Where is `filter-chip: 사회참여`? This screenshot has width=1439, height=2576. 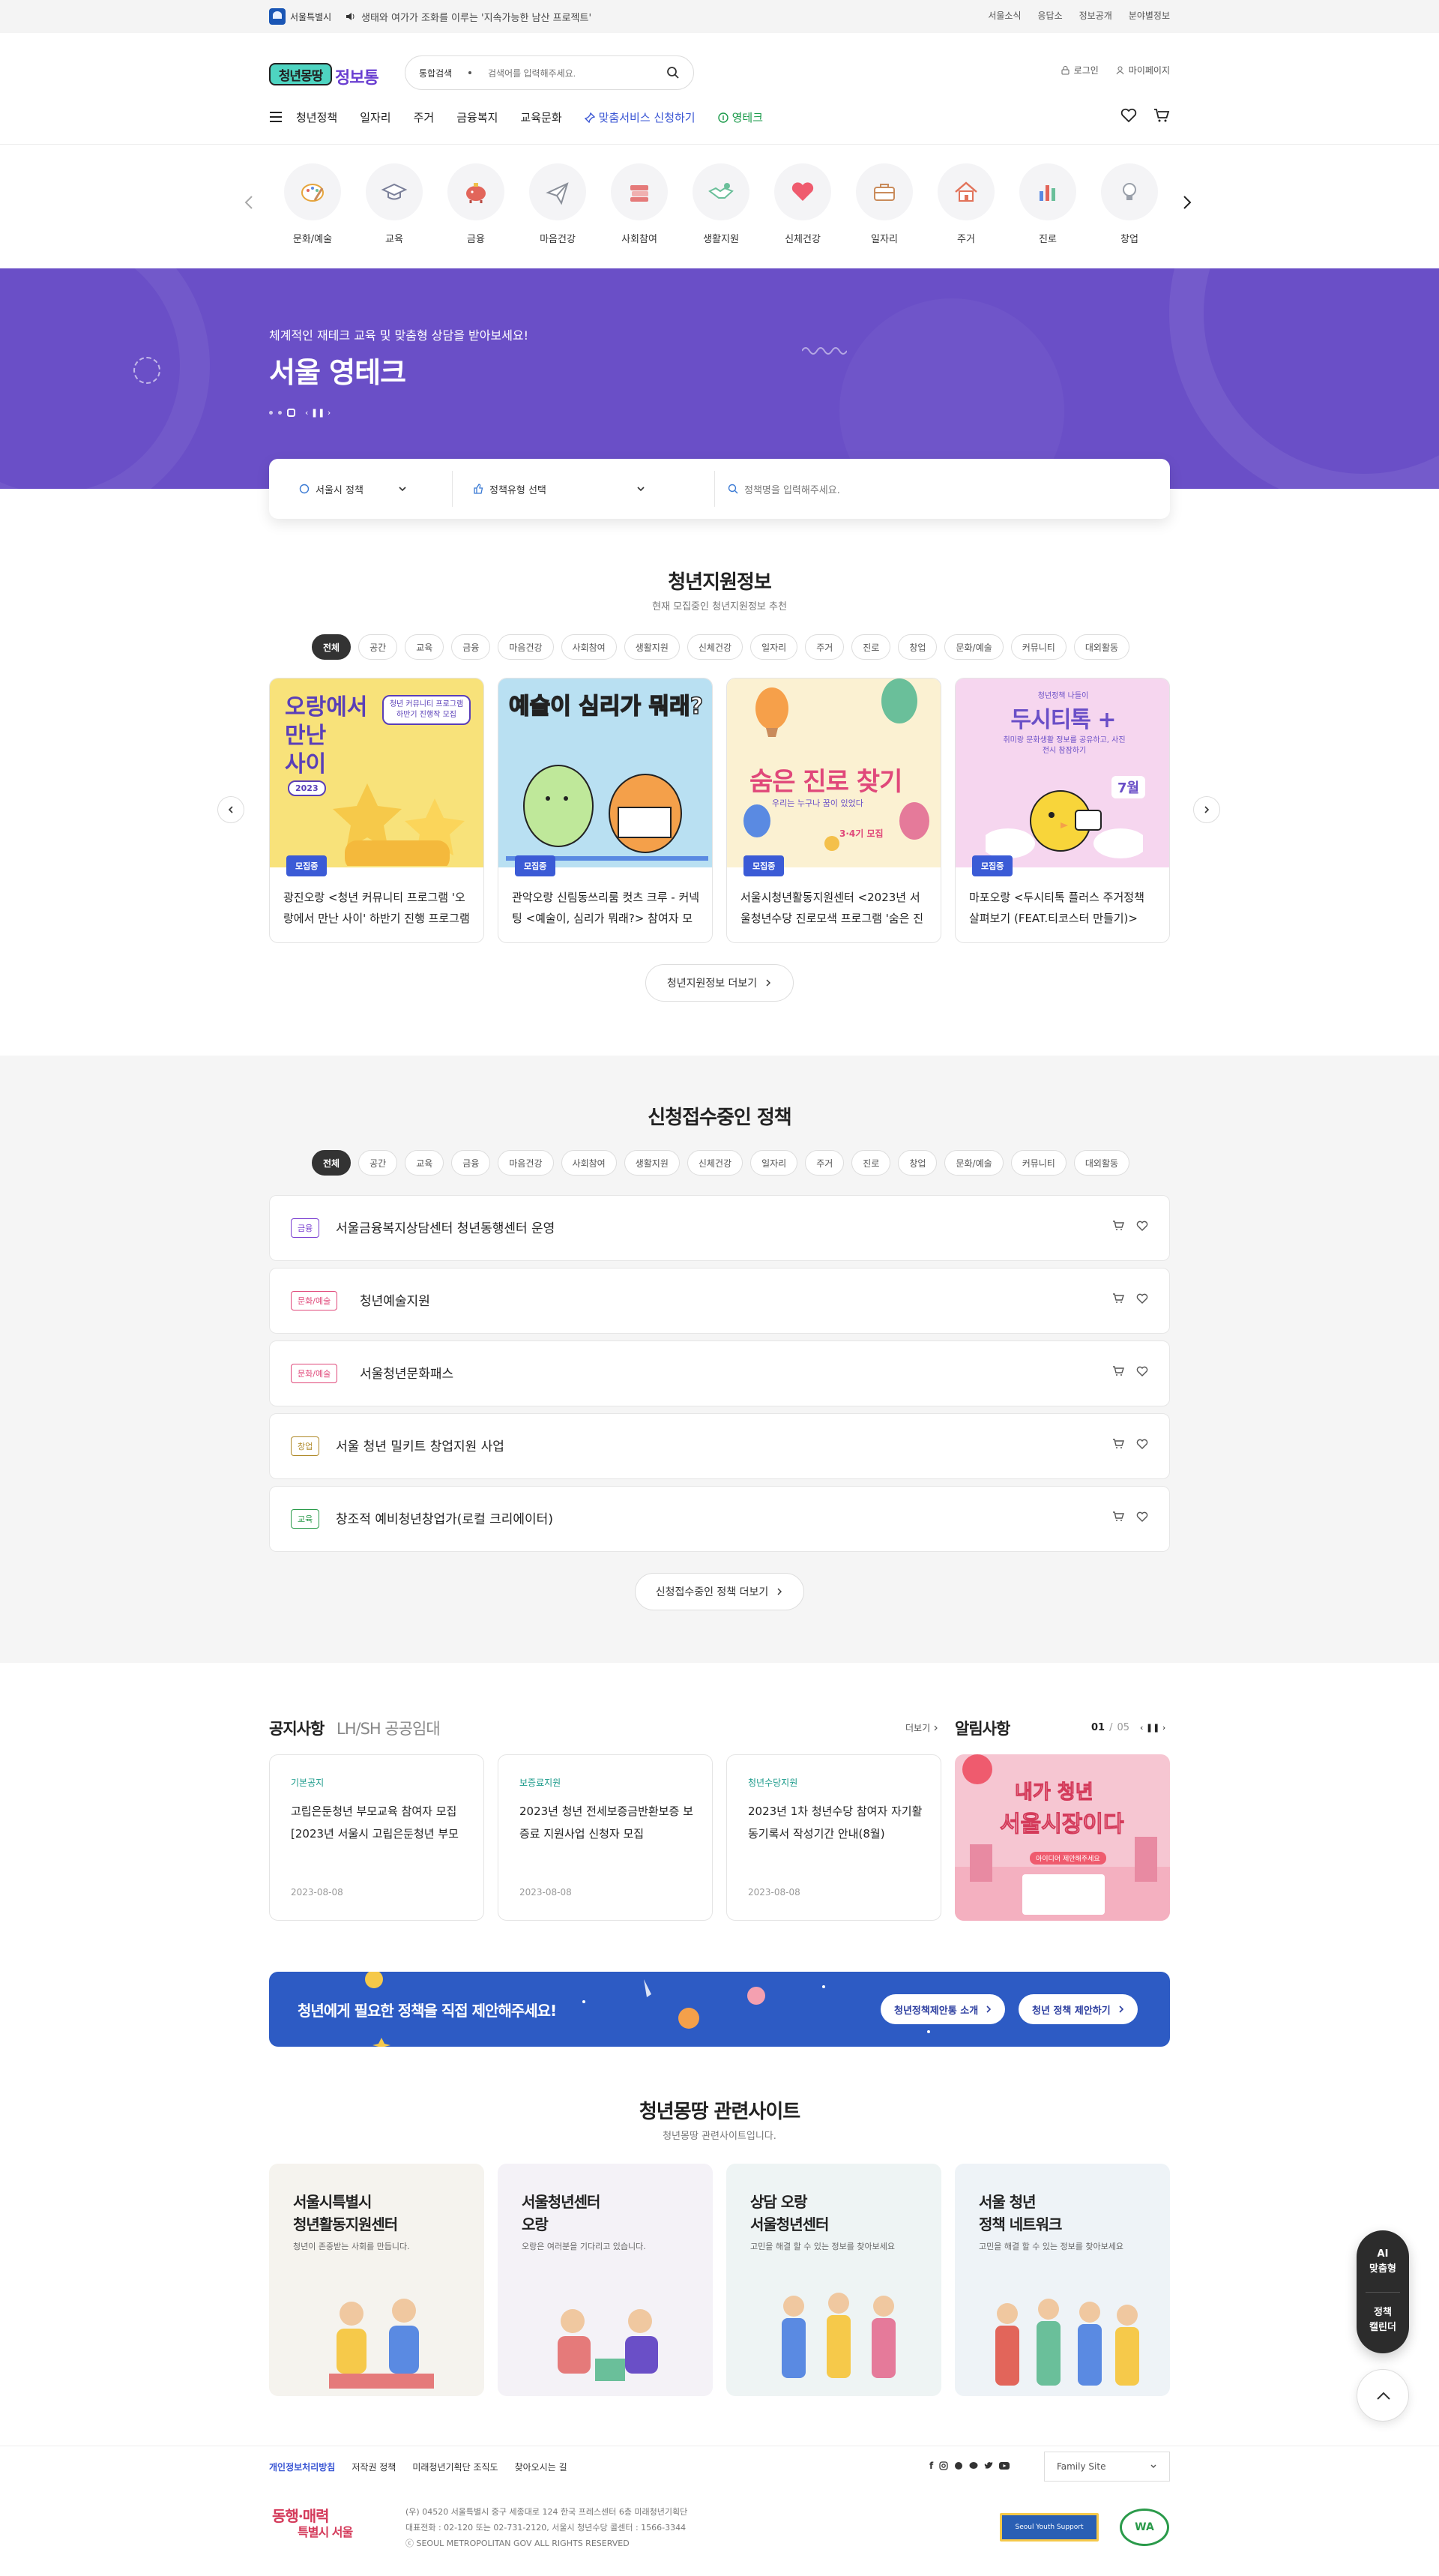 filter-chip: 사회참여 is located at coordinates (589, 647).